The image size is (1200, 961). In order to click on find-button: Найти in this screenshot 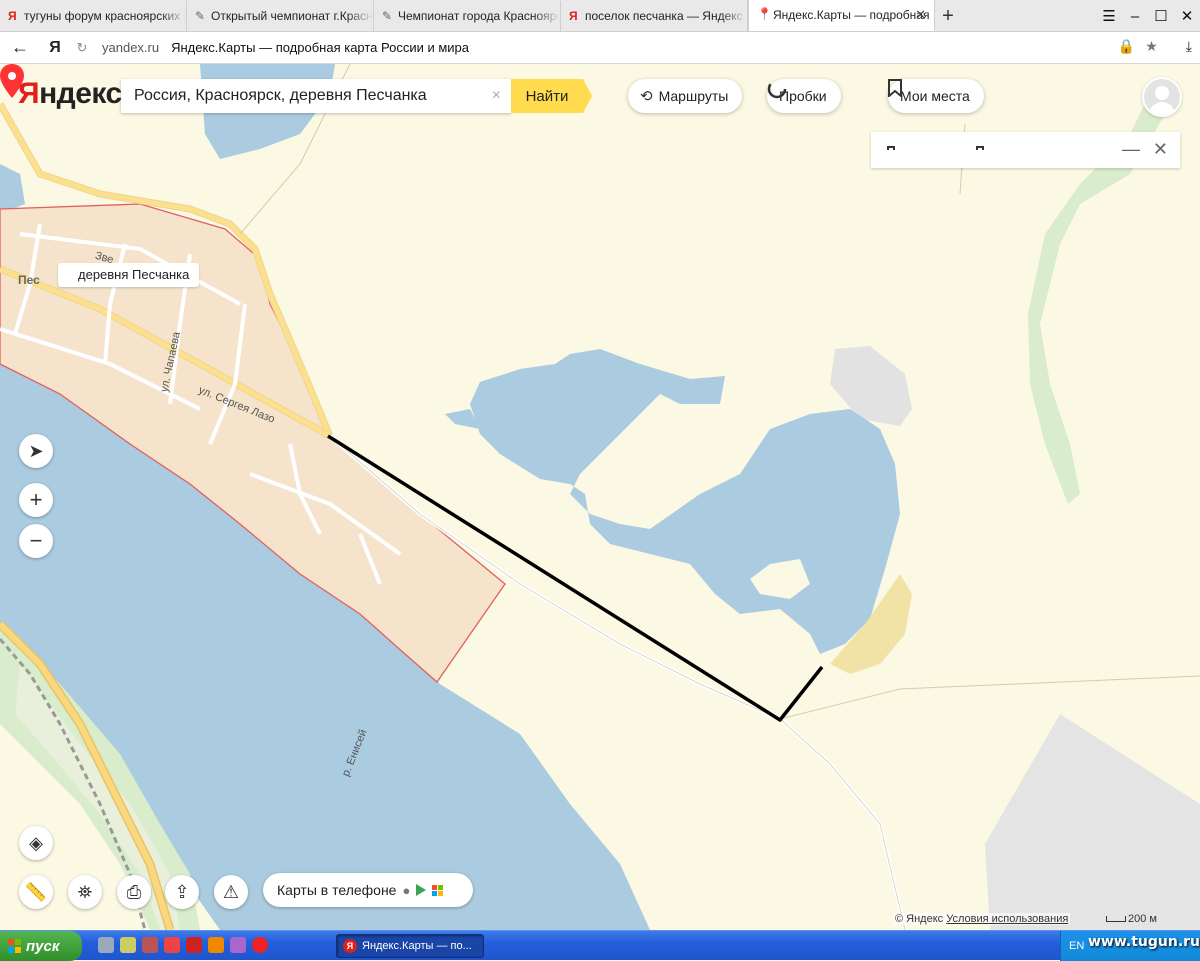, I will do `click(551, 96)`.